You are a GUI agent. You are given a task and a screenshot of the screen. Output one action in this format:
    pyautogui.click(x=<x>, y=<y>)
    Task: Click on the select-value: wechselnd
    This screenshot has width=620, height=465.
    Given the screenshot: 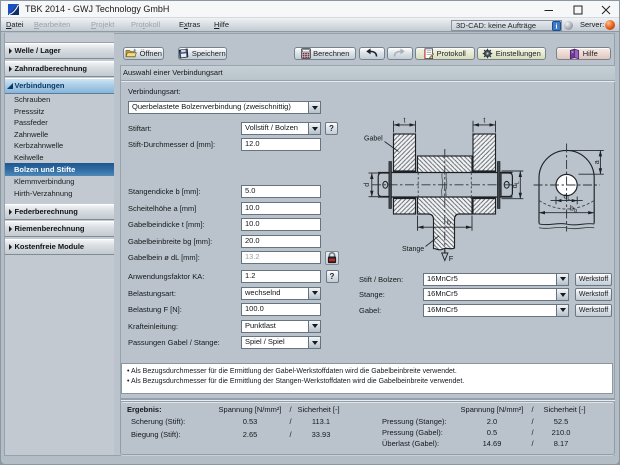 What is the action you would take?
    pyautogui.click(x=275, y=293)
    